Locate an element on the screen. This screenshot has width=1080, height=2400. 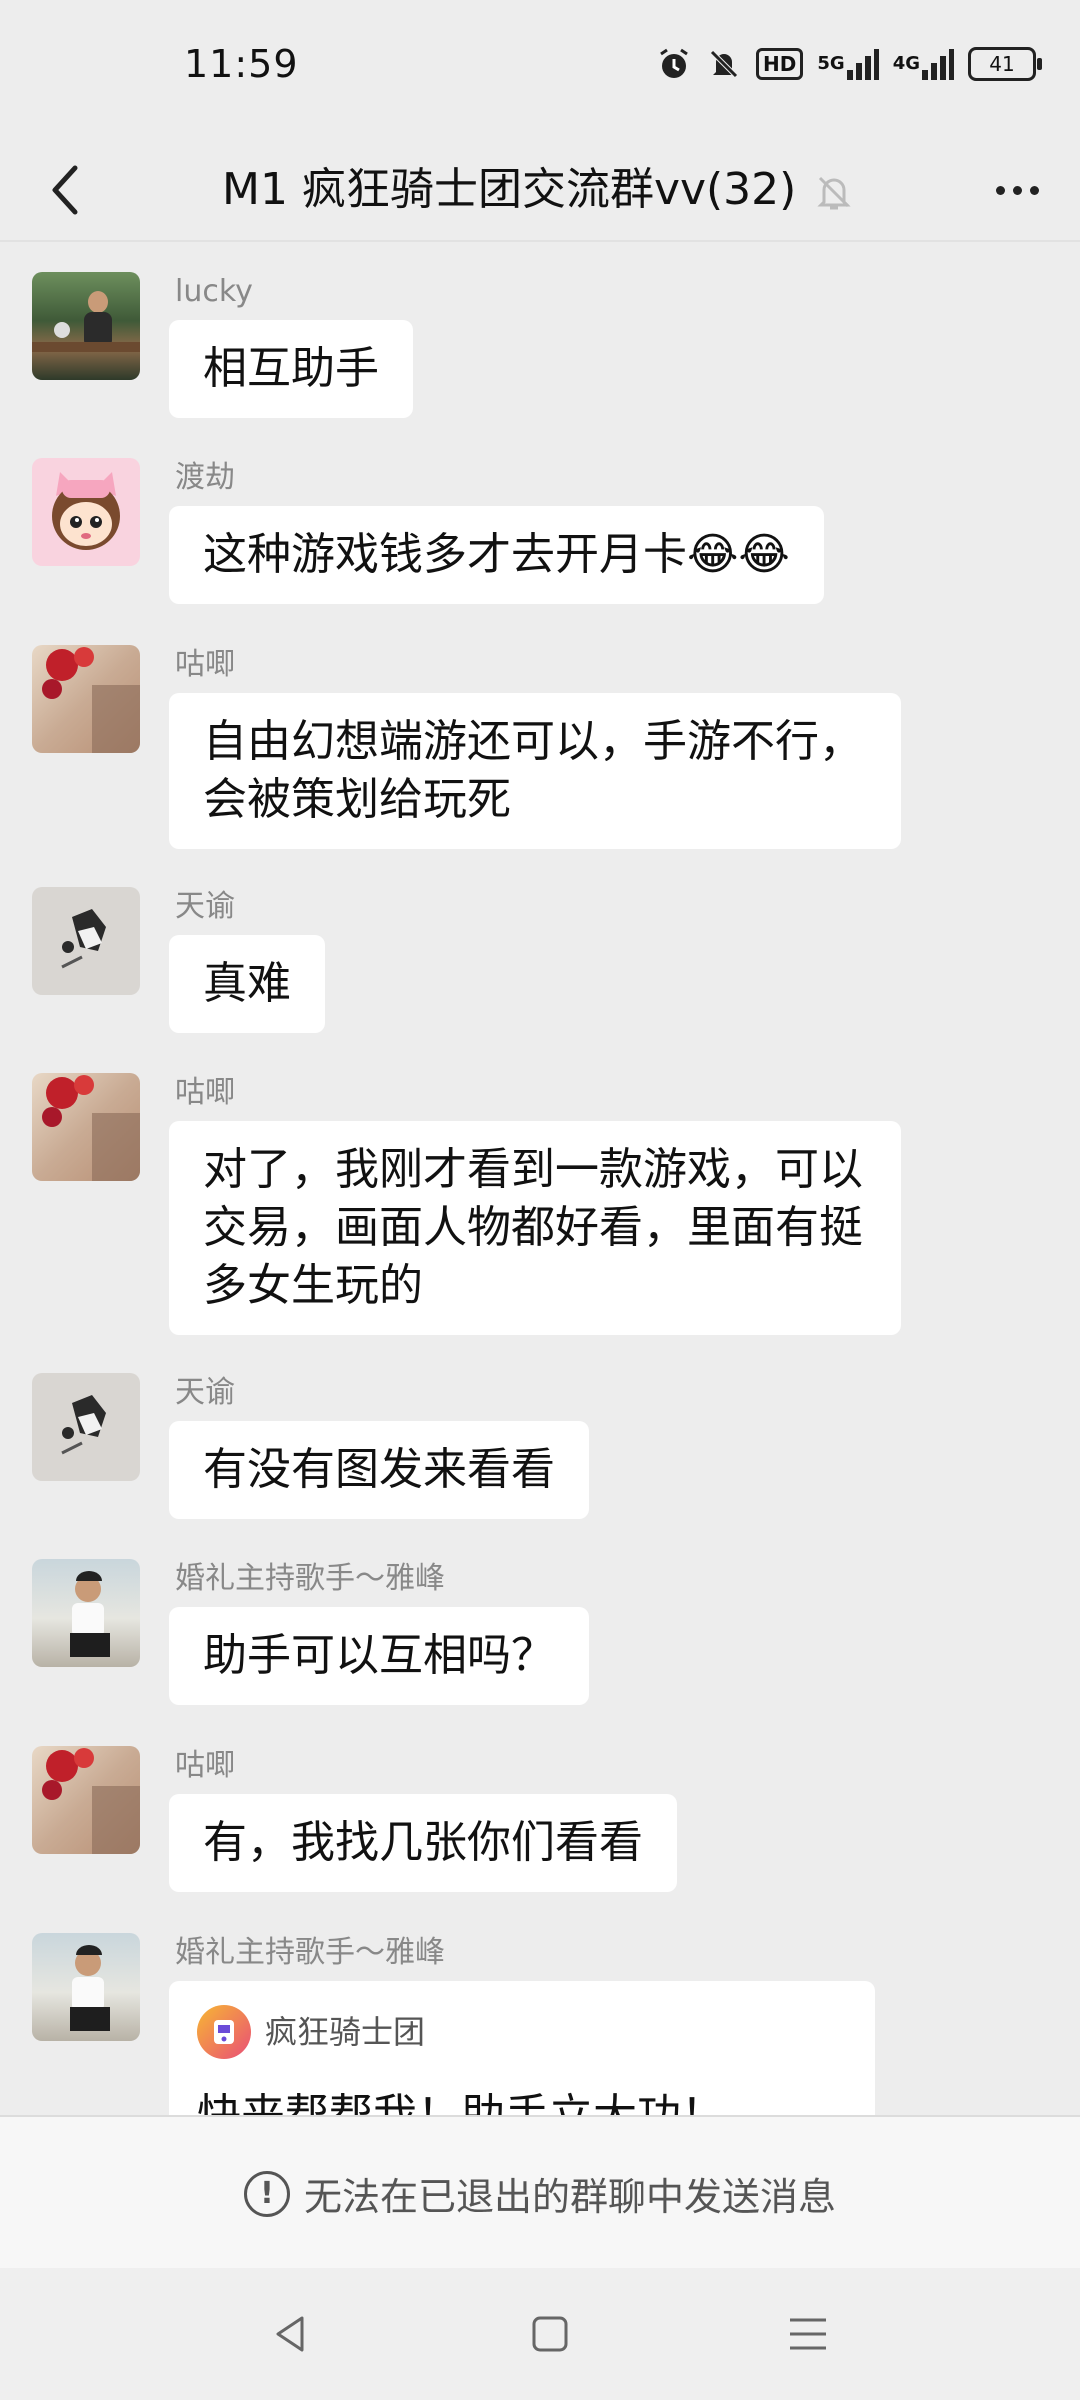
back-button is located at coordinates (65, 190).